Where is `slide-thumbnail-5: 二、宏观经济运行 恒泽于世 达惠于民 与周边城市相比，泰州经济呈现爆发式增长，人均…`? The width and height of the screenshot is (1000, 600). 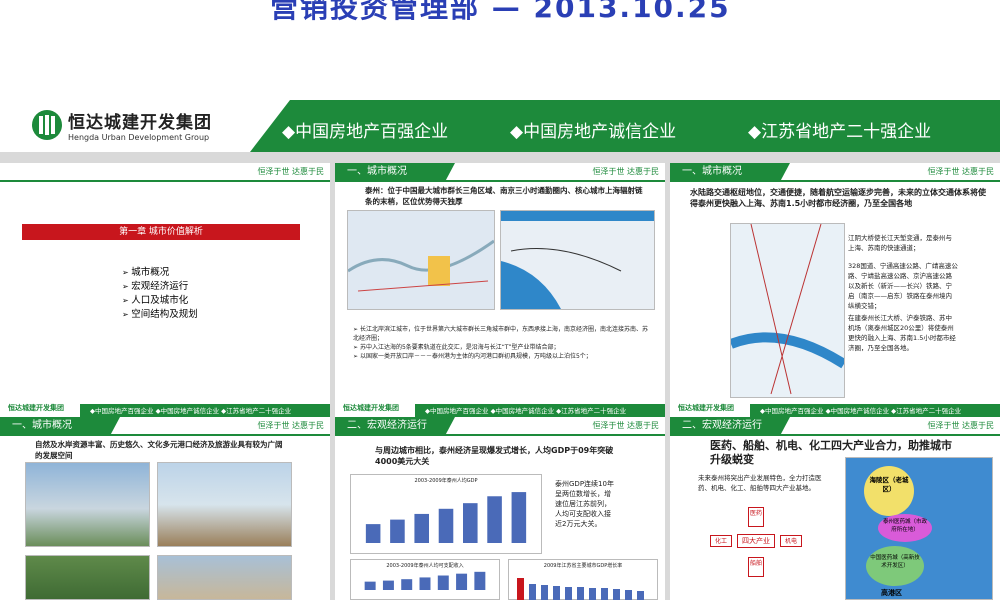
slide-thumbnail-5: 二、宏观经济运行 恒泽于世 达惠于民 与周边城市相比，泰州经济呈现爆发式增长，人均… is located at coordinates (500, 508).